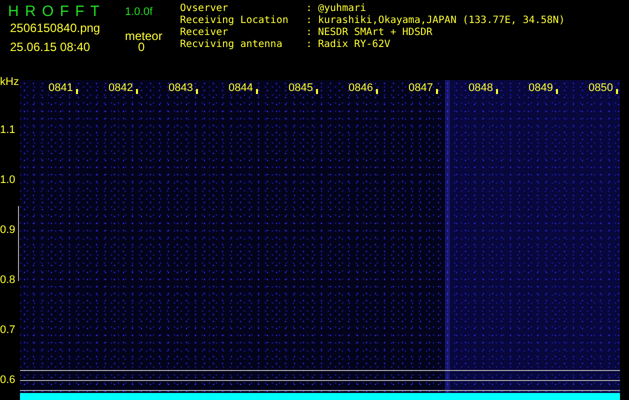 Image resolution: width=629 pixels, height=400 pixels. Describe the element at coordinates (480, 88) in the screenshot. I see `time-label: 0848` at that location.